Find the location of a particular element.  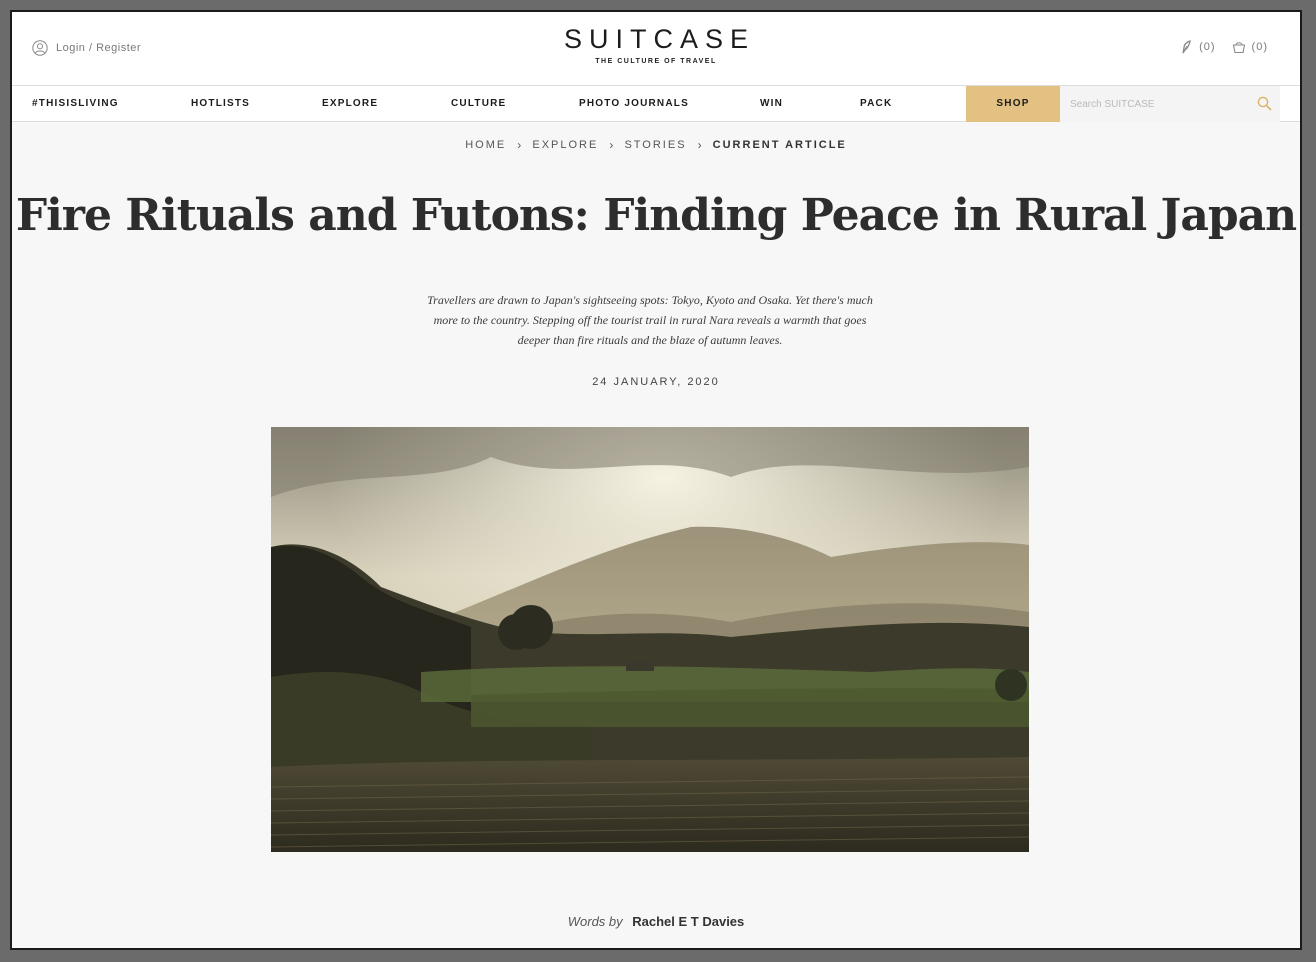

breadcrumb-home: HOME is located at coordinates (485, 145).